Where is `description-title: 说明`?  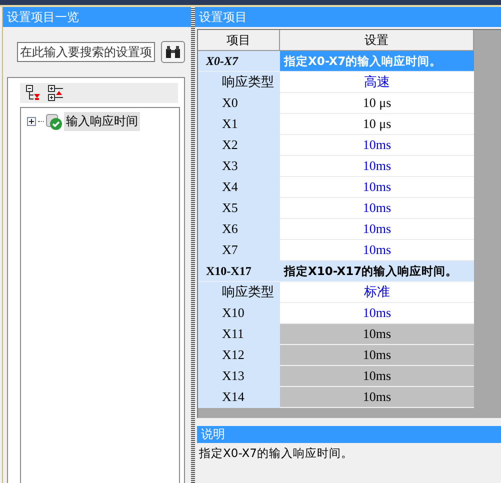 description-title: 说明 is located at coordinates (349, 434).